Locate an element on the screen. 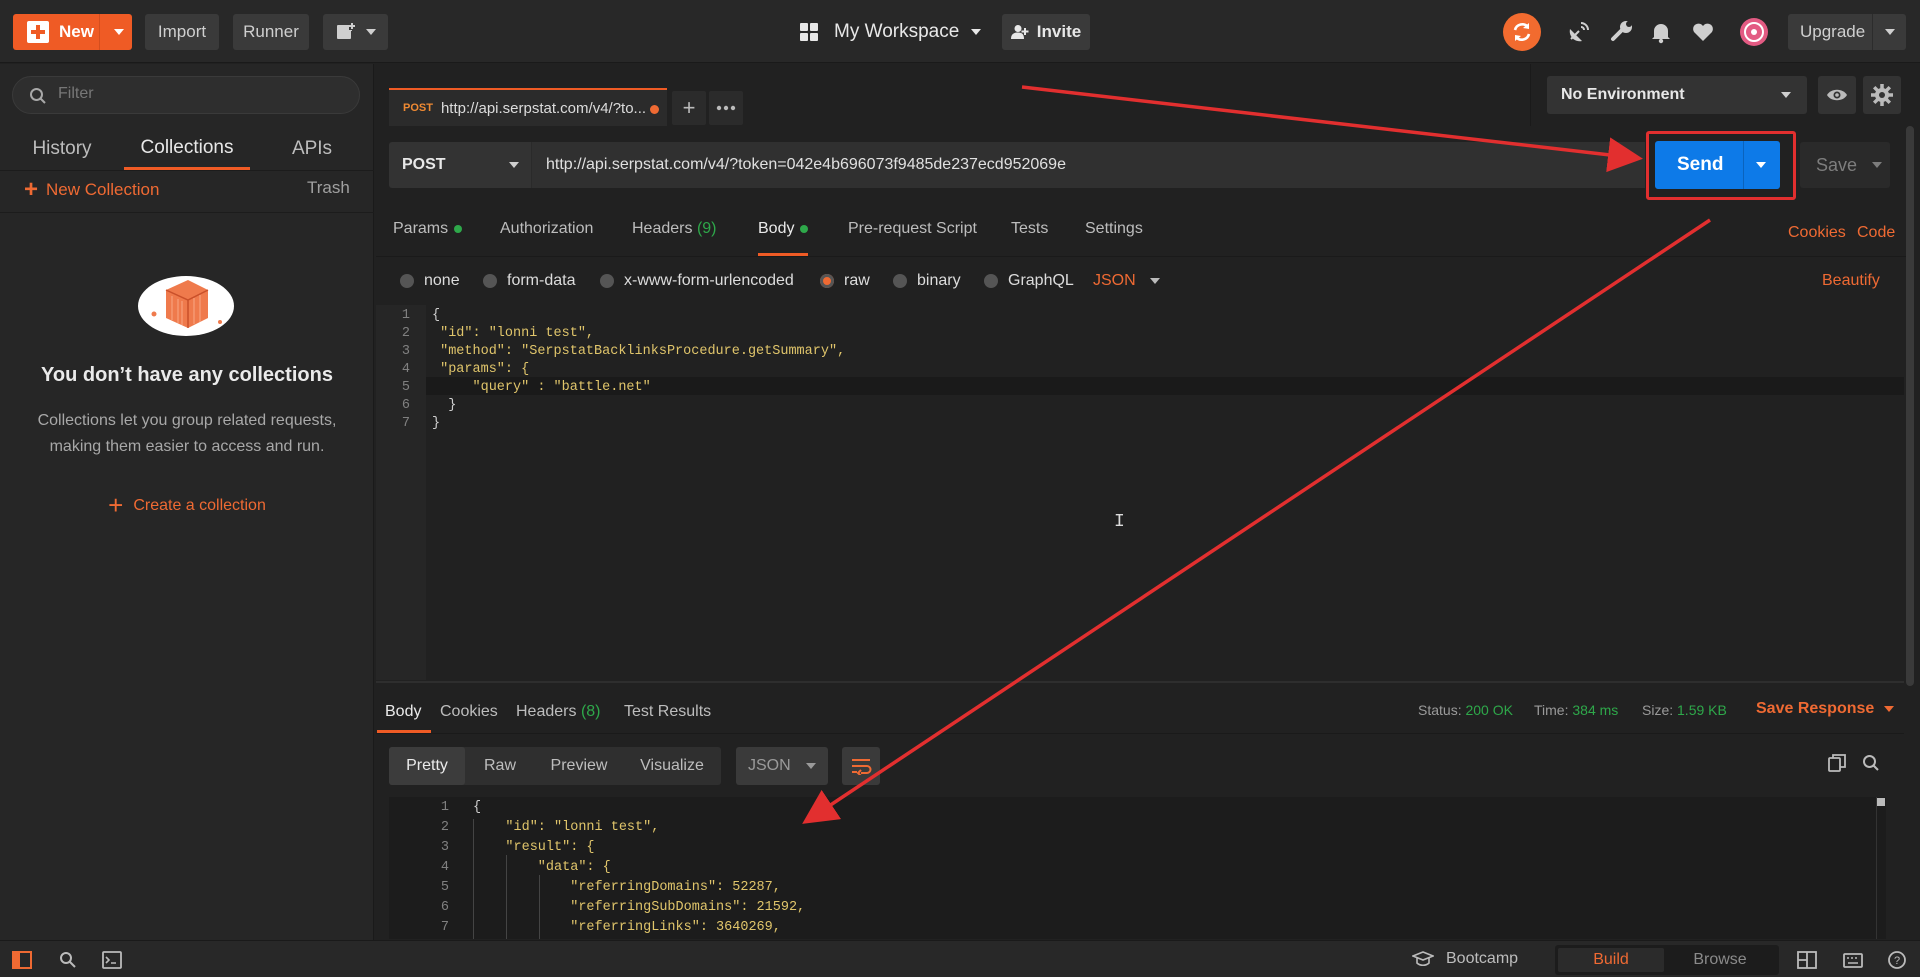 The width and height of the screenshot is (1920, 977). environment-quick-look-button is located at coordinates (1837, 95).